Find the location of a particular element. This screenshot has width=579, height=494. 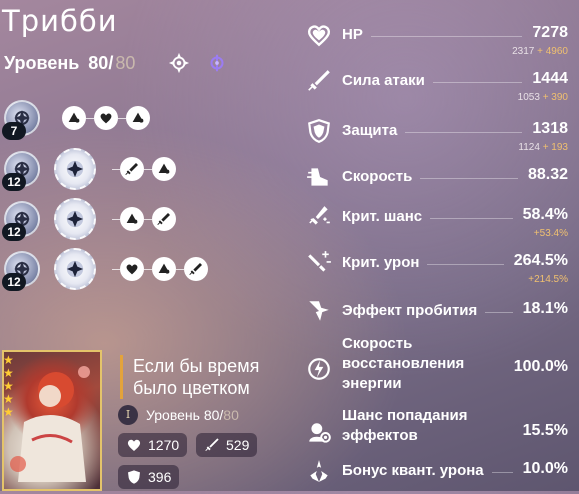

light-cone-hp: 1270 is located at coordinates (164, 445).